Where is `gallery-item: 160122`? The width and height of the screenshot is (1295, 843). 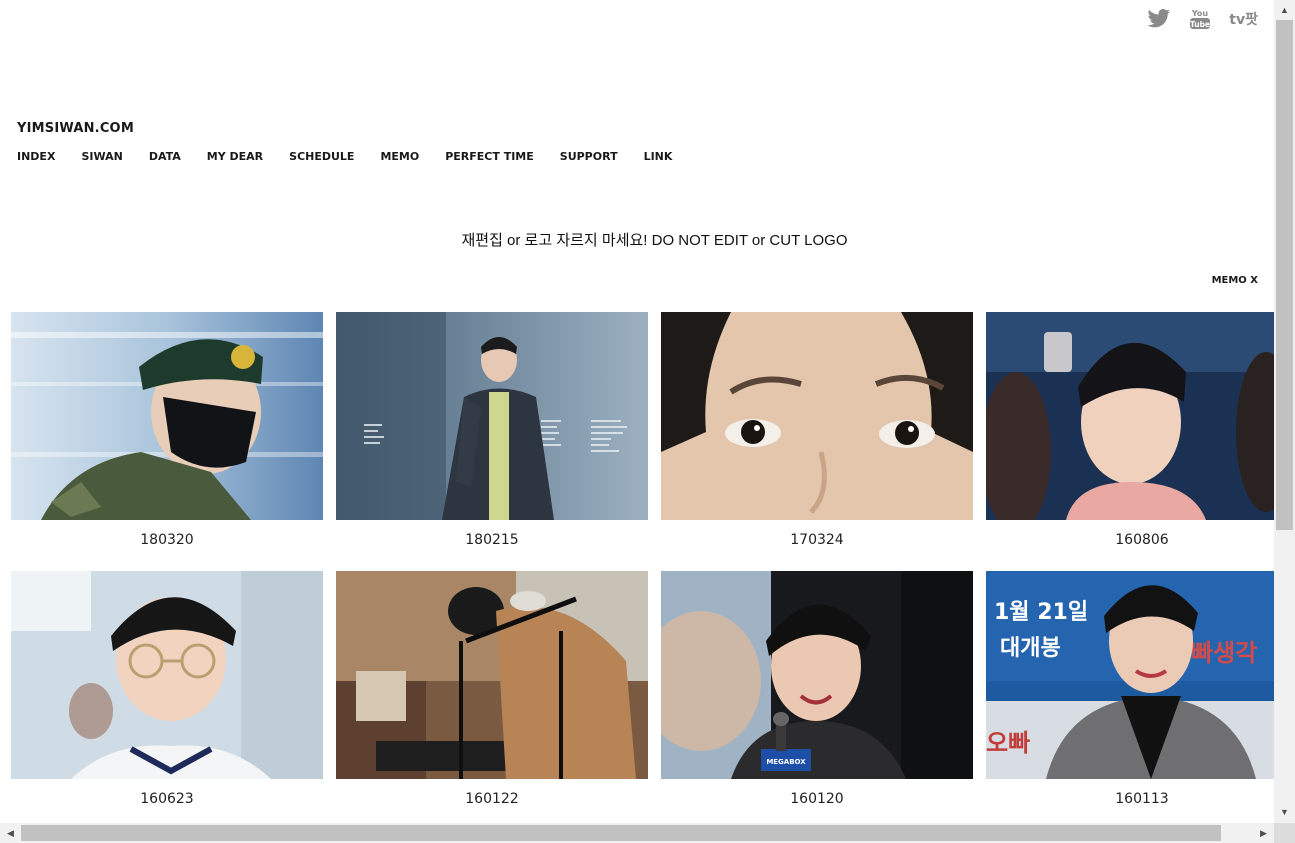
gallery-item: 160122 is located at coordinates (492, 697).